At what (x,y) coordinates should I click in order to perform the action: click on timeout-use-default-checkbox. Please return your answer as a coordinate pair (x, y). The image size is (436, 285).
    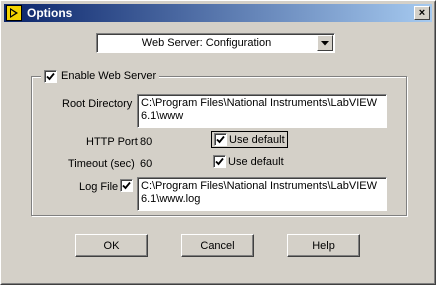
    Looking at the image, I should click on (219, 161).